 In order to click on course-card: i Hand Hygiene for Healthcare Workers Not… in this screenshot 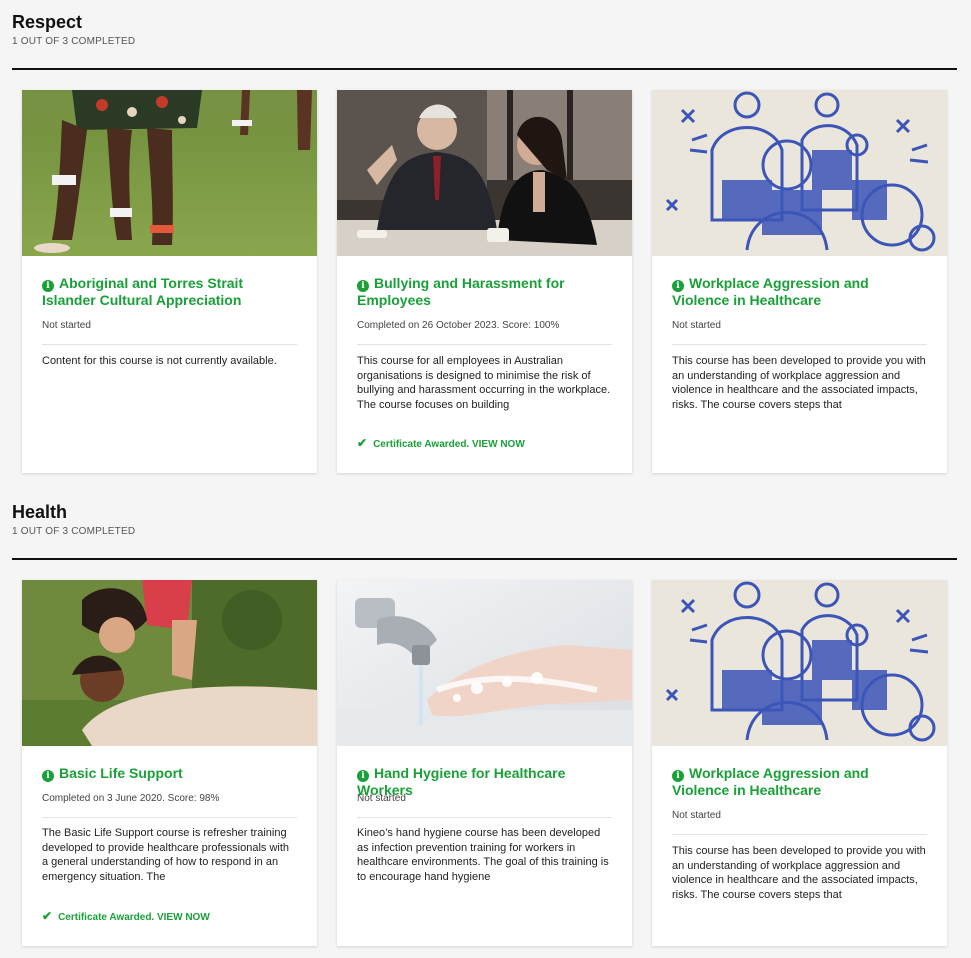, I will do `click(484, 763)`.